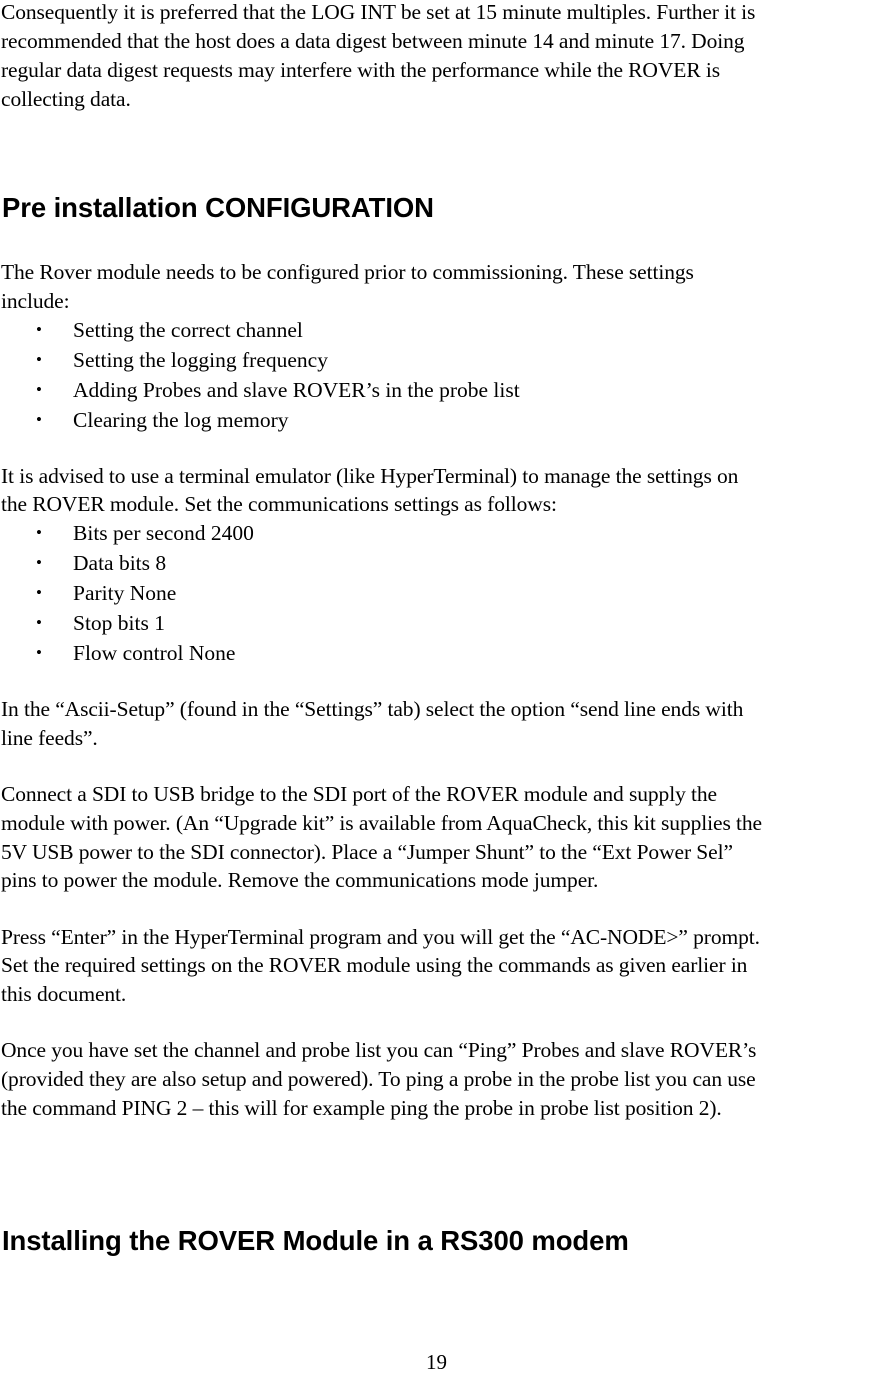 This screenshot has height=1377, width=873. Describe the element at coordinates (188, 330) in the screenshot. I see `list-item-text: Setting the correct channel` at that location.